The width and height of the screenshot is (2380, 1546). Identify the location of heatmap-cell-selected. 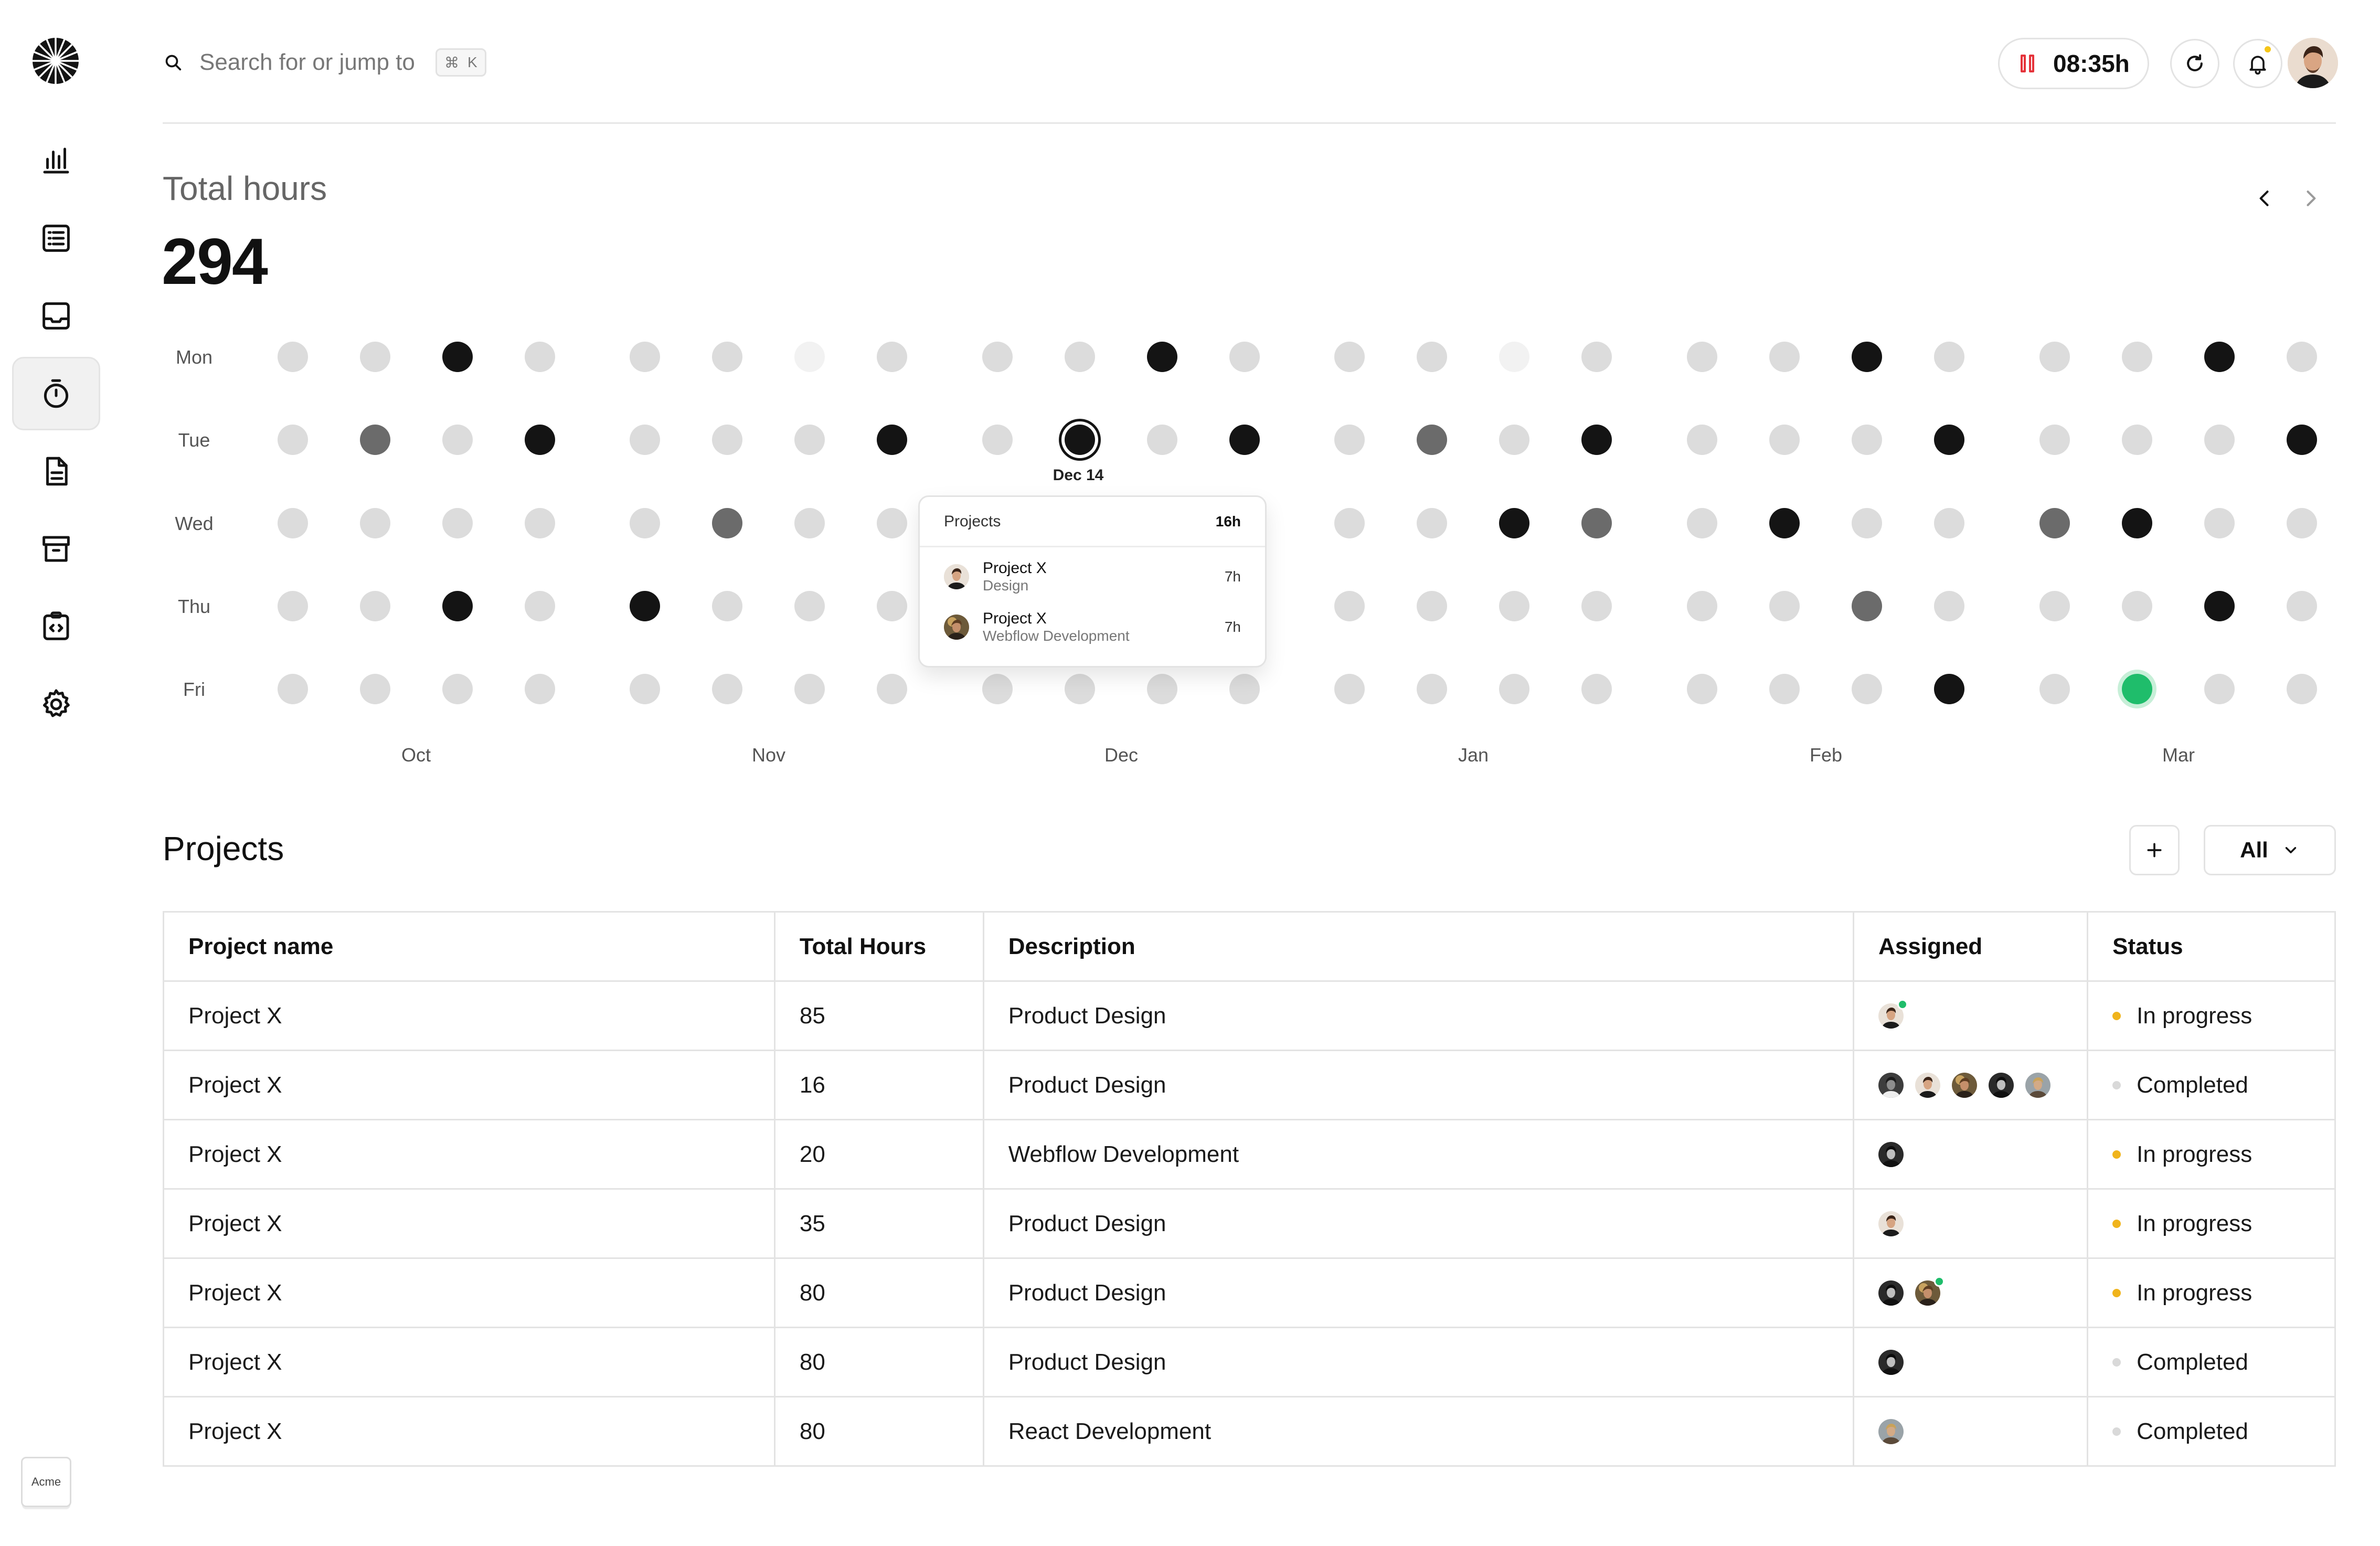
(1080, 440).